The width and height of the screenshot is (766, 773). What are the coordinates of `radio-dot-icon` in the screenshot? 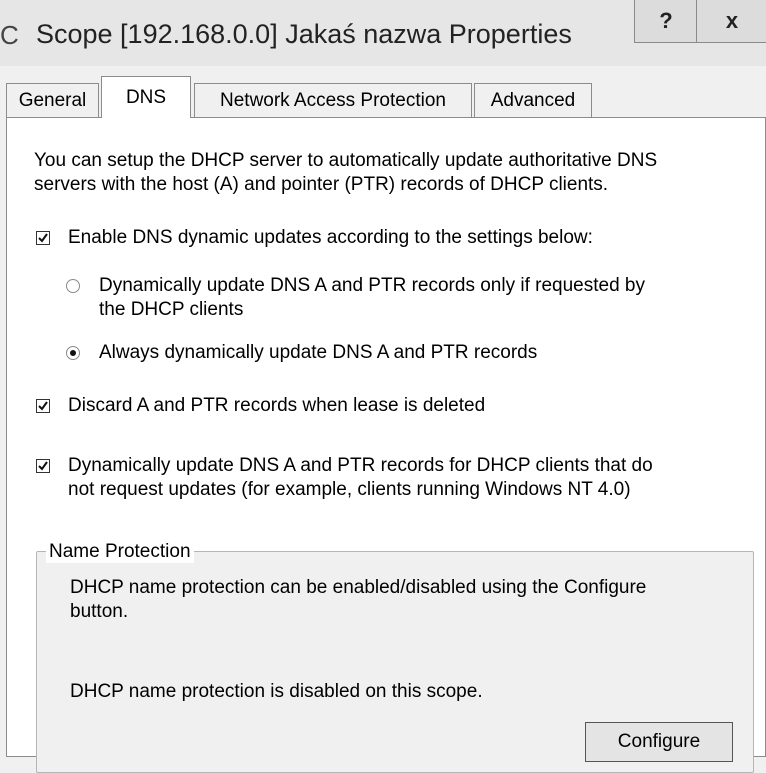 It's located at (73, 353).